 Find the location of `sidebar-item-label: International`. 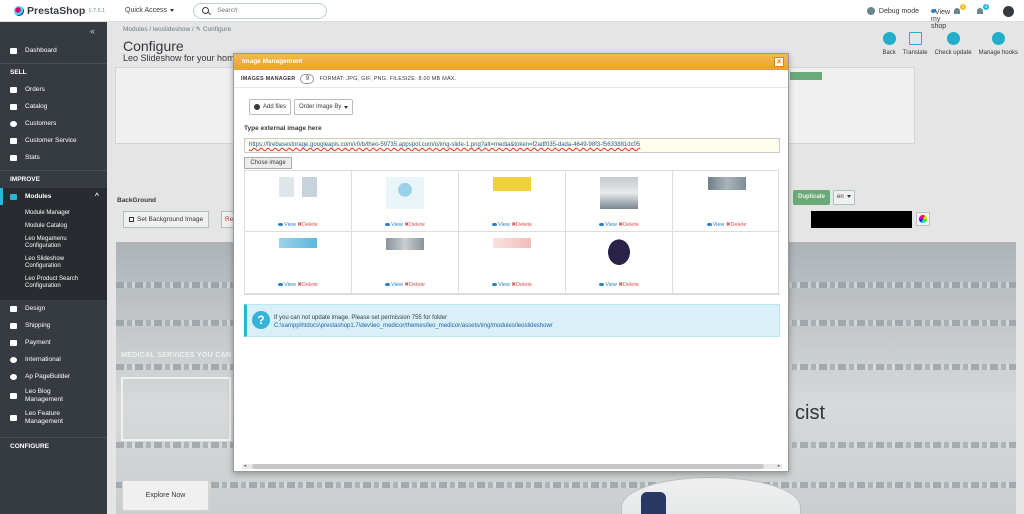

sidebar-item-label: International is located at coordinates (43, 359).